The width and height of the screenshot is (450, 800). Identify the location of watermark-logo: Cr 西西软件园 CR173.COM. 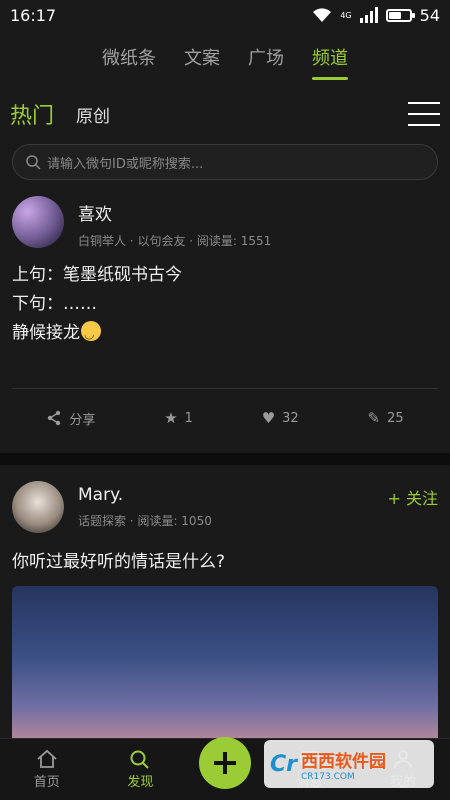
(349, 764).